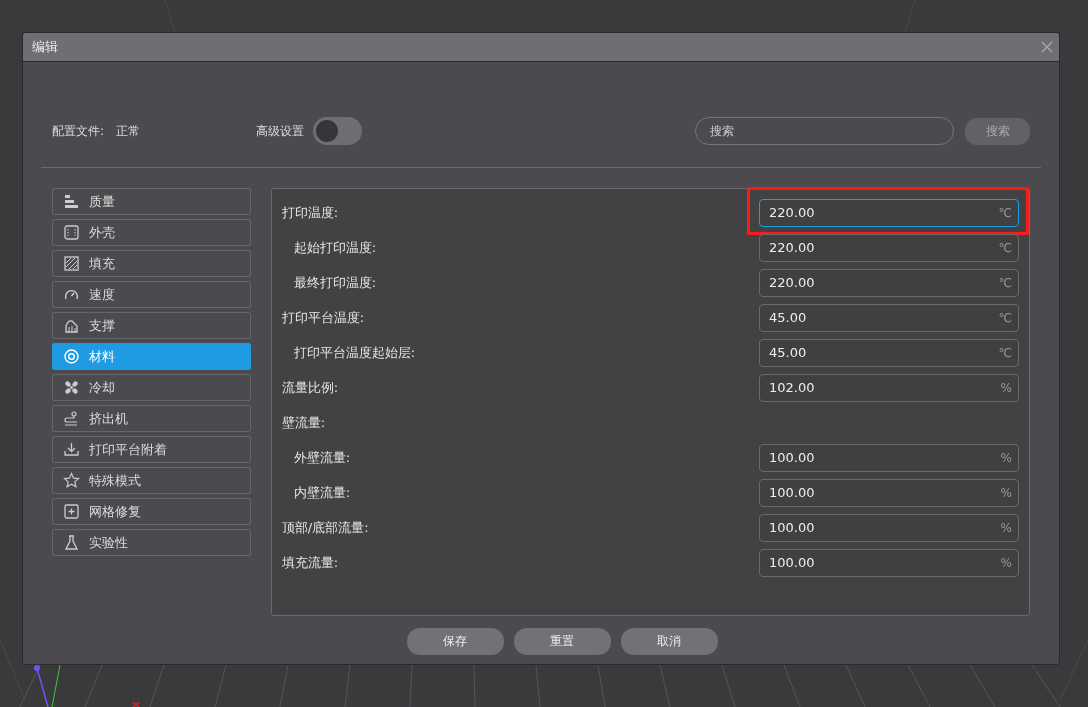 This screenshot has height=707, width=1088. Describe the element at coordinates (303, 422) in the screenshot. I see `setting-label: 壁流量:` at that location.